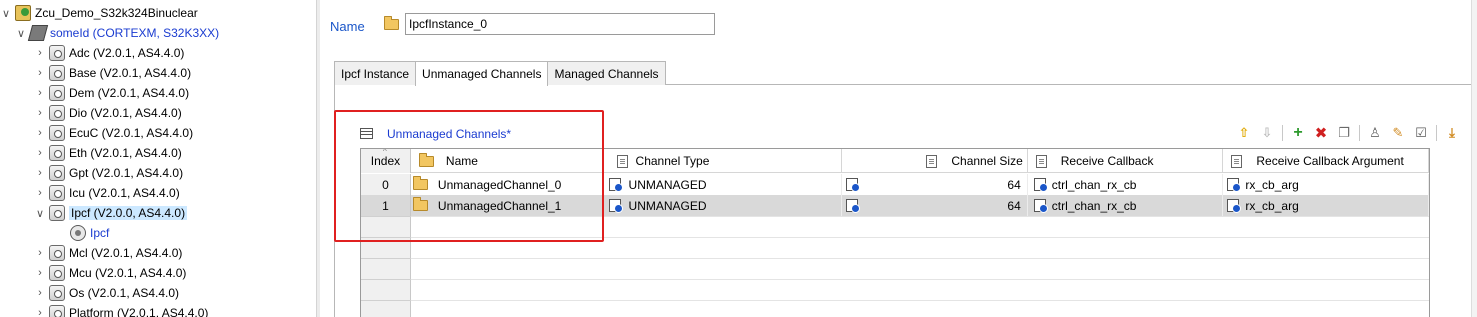 The height and width of the screenshot is (317, 1477). Describe the element at coordinates (121, 310) in the screenshot. I see `tree-node-module: › Platform (V2.0.1, AS4.4.0)` at that location.